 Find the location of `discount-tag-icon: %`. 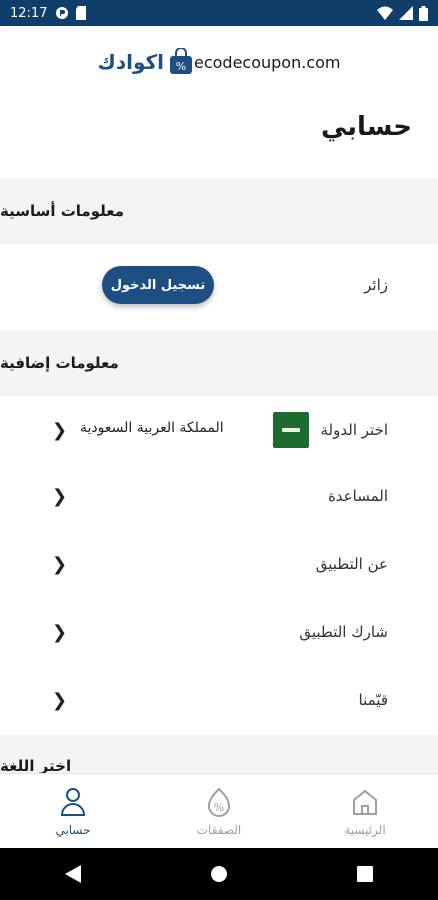

discount-tag-icon: % is located at coordinates (219, 802).